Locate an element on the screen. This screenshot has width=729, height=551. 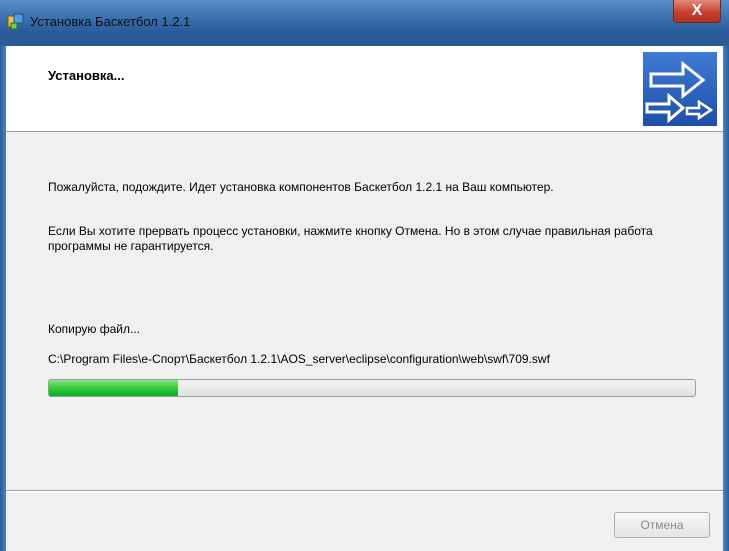
close-button: X is located at coordinates (697, 11).